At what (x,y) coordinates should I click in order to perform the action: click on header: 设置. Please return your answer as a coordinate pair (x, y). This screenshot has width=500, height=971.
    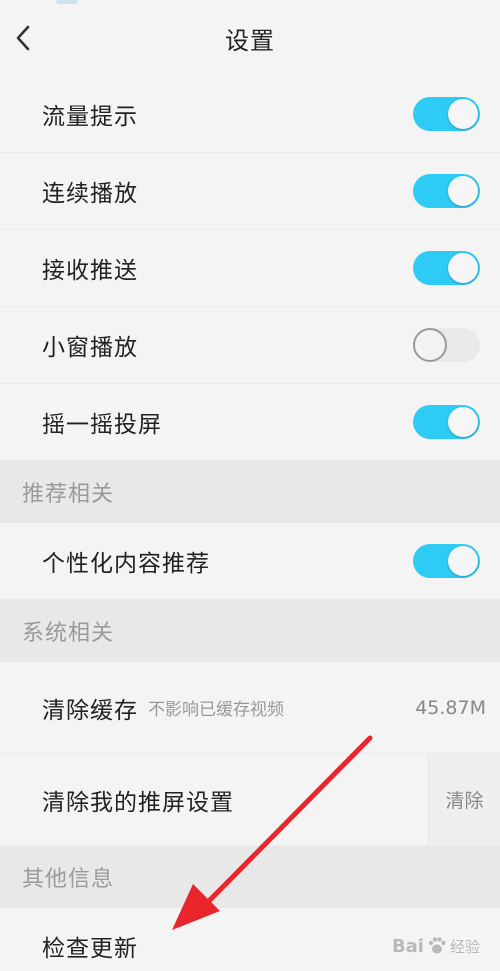
    Looking at the image, I should click on (250, 38).